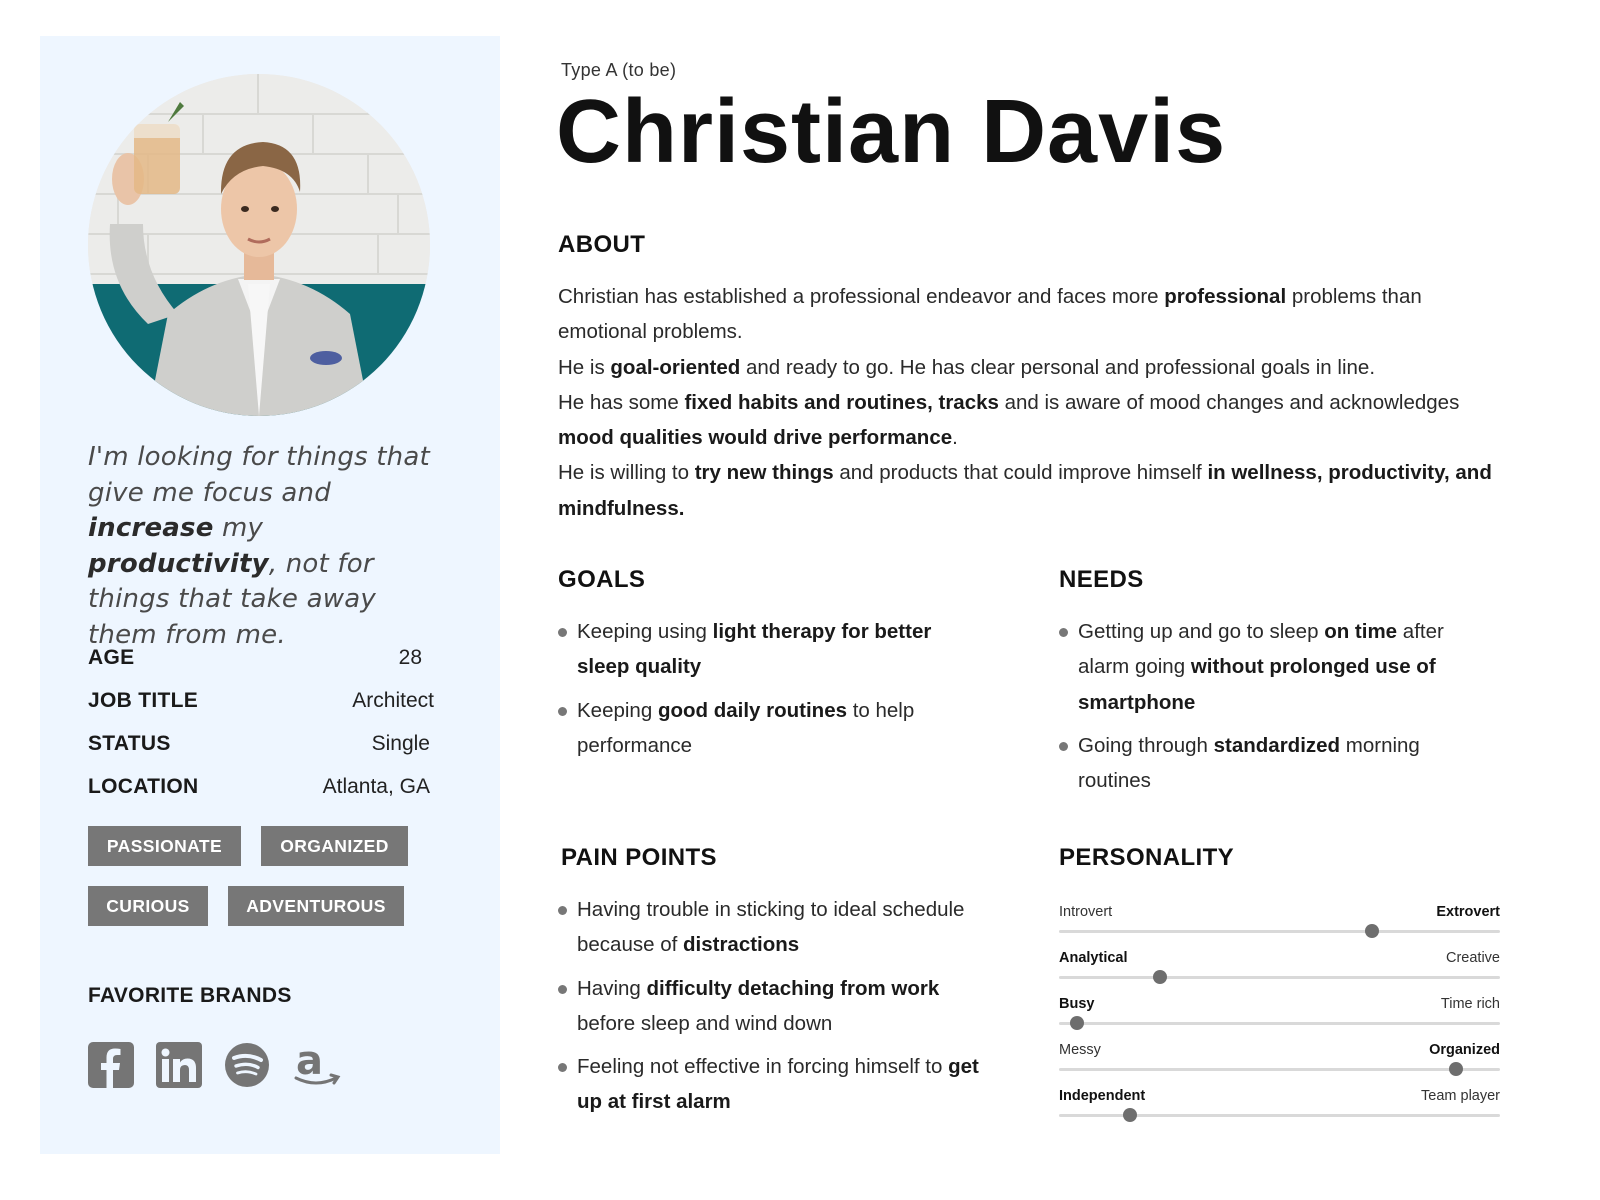 The image size is (1600, 1200). Describe the element at coordinates (1077, 1004) in the screenshot. I see `slider-left-label: Busy` at that location.